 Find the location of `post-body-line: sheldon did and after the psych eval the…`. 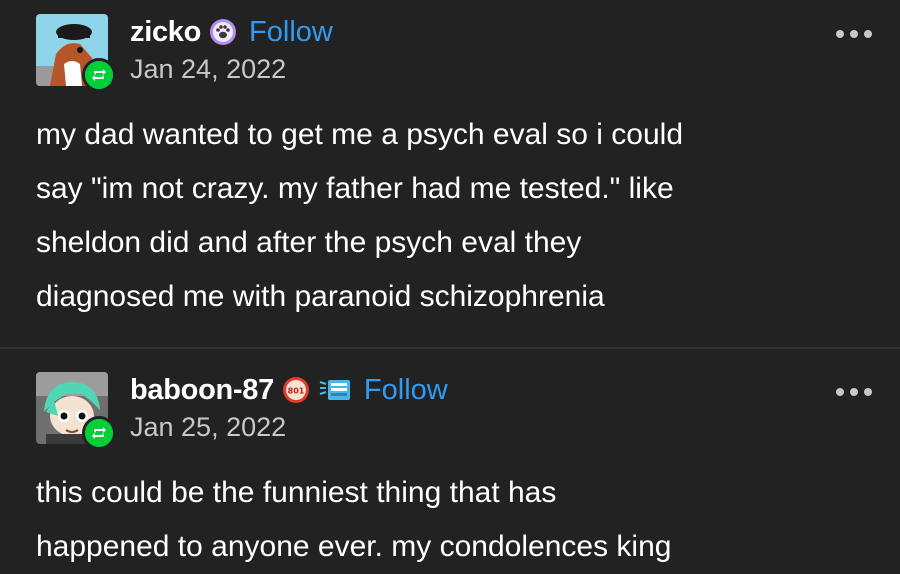

post-body-line: sheldon did and after the psych eval the… is located at coordinates (309, 242).